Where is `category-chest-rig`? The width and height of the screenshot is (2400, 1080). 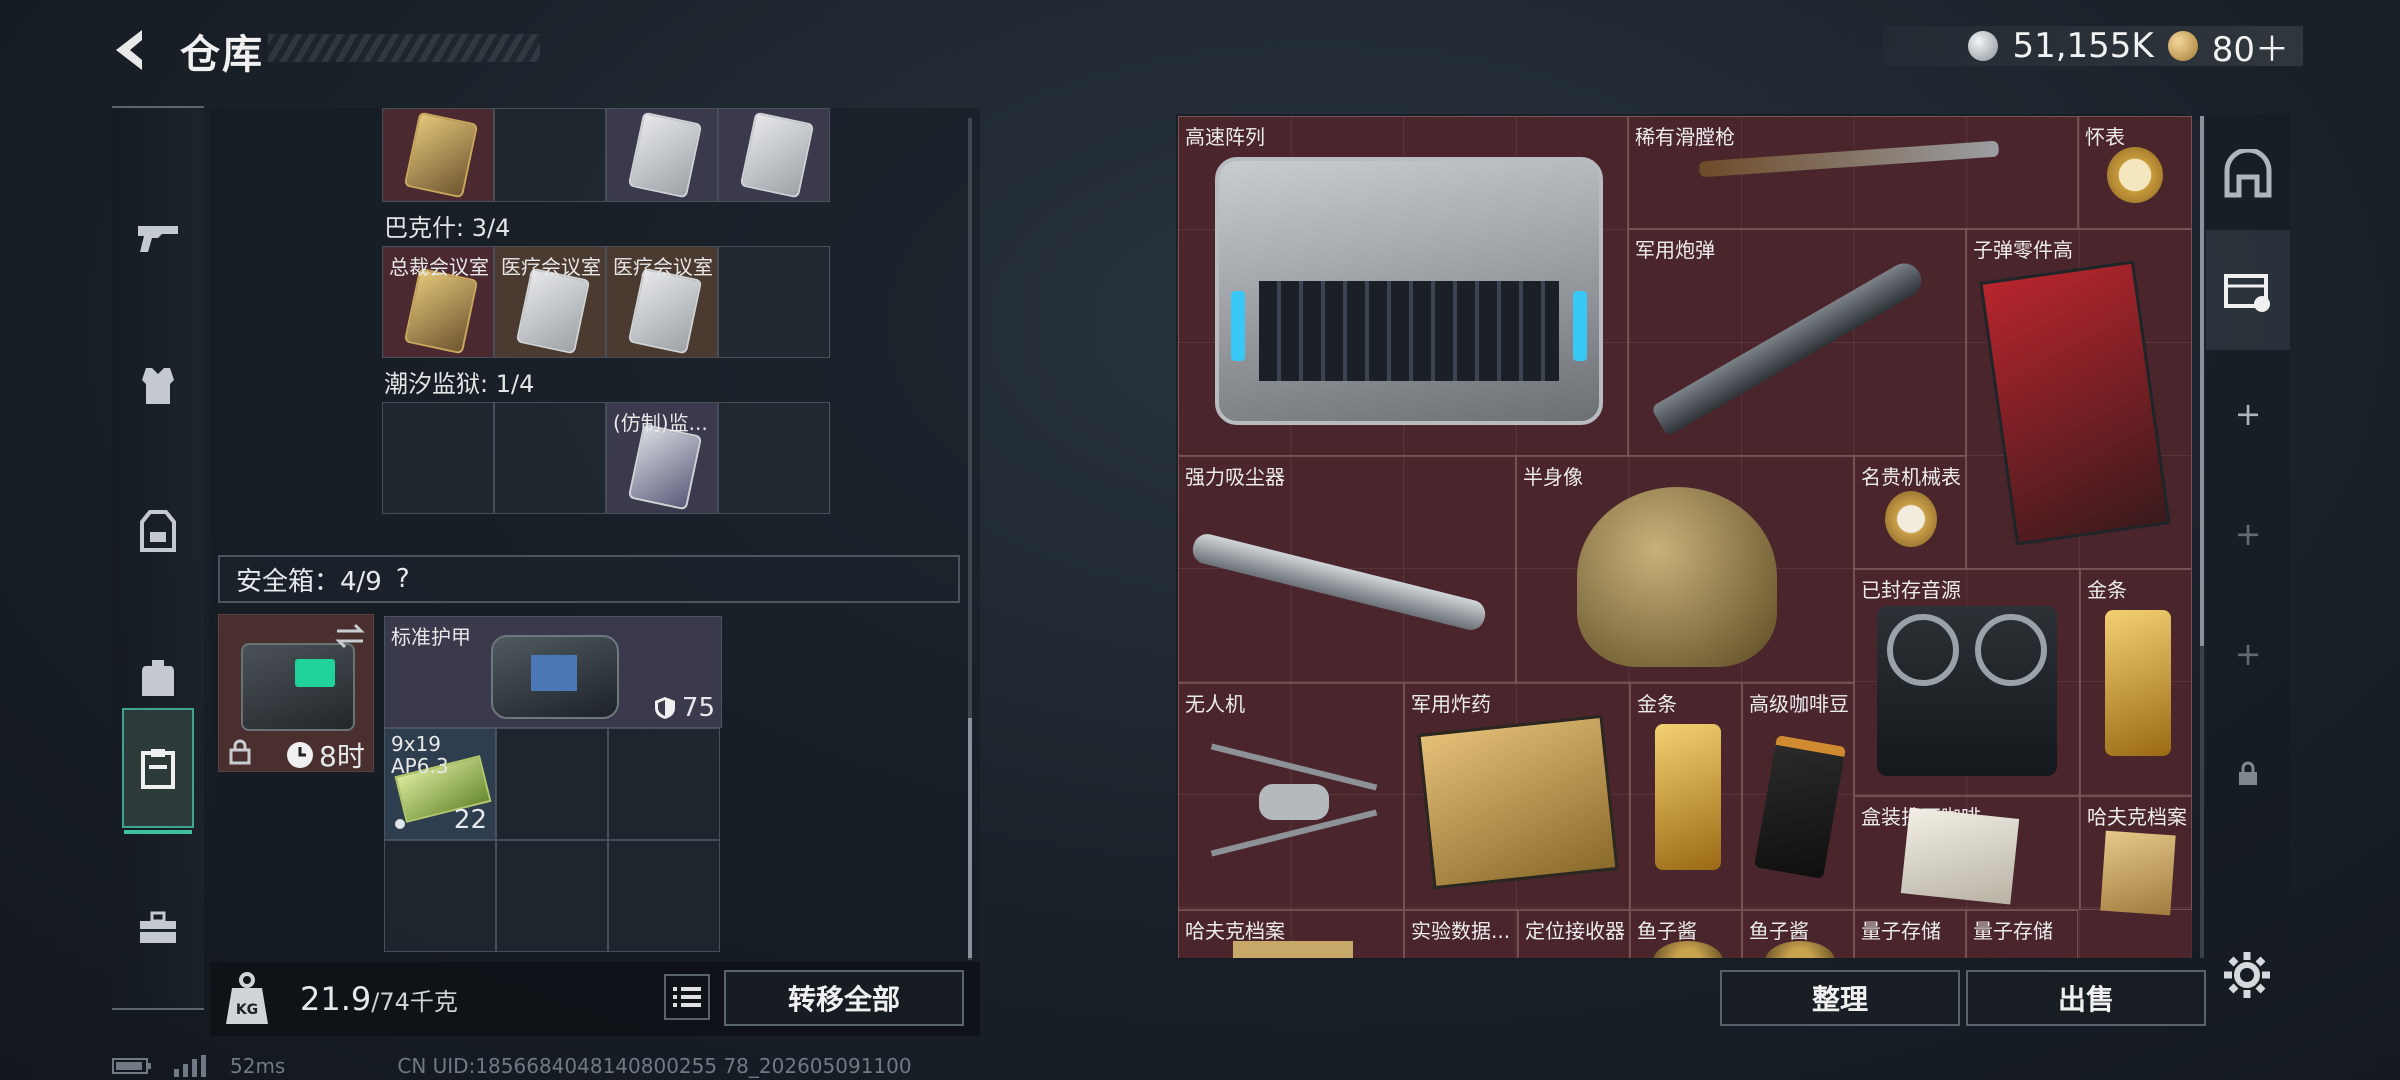
category-chest-rig is located at coordinates (158, 532).